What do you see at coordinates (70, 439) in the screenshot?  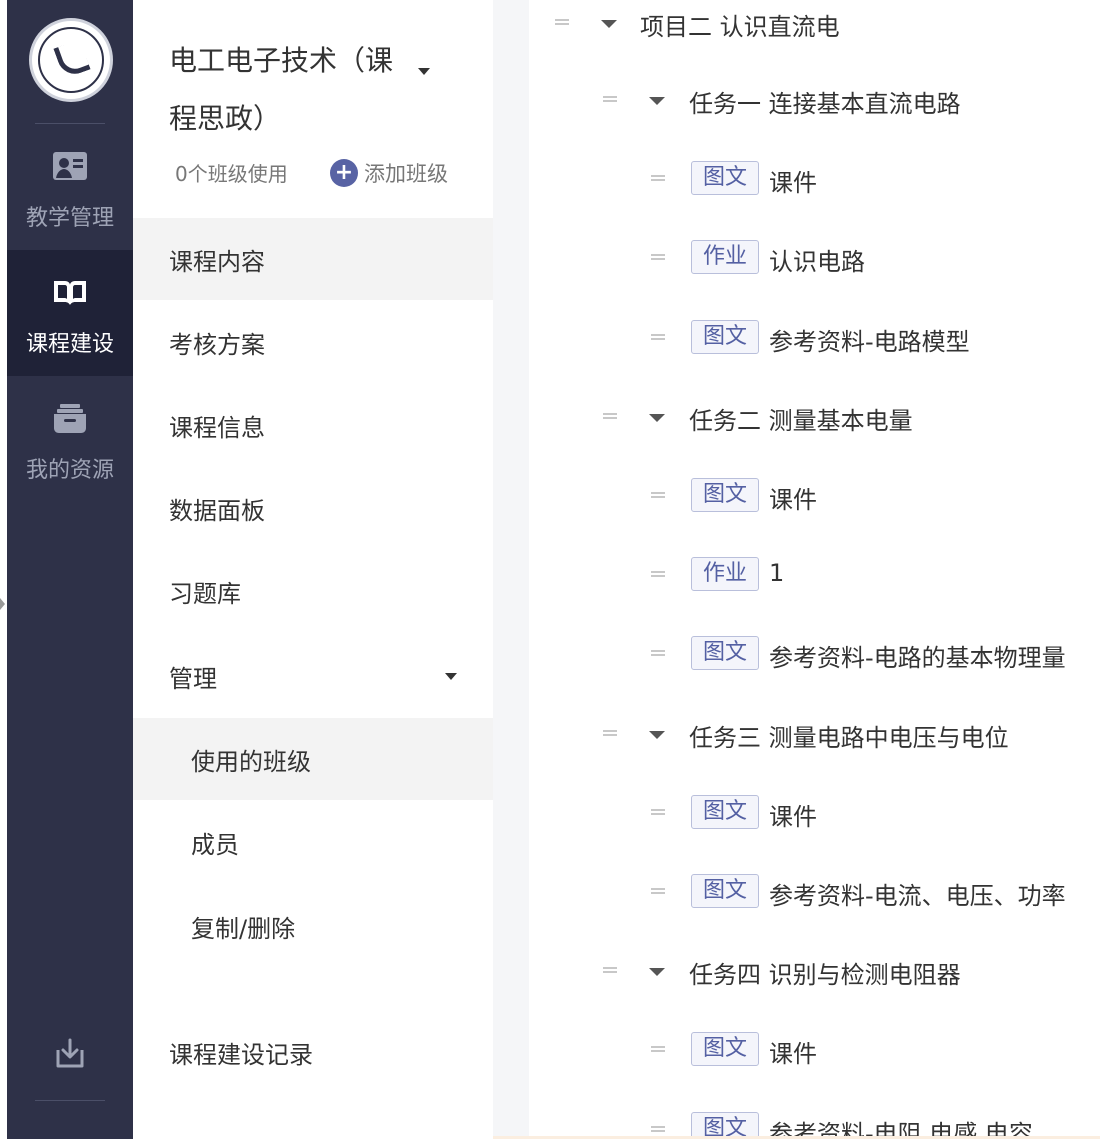 I see `rail-item-my-resources: 我的资源` at bounding box center [70, 439].